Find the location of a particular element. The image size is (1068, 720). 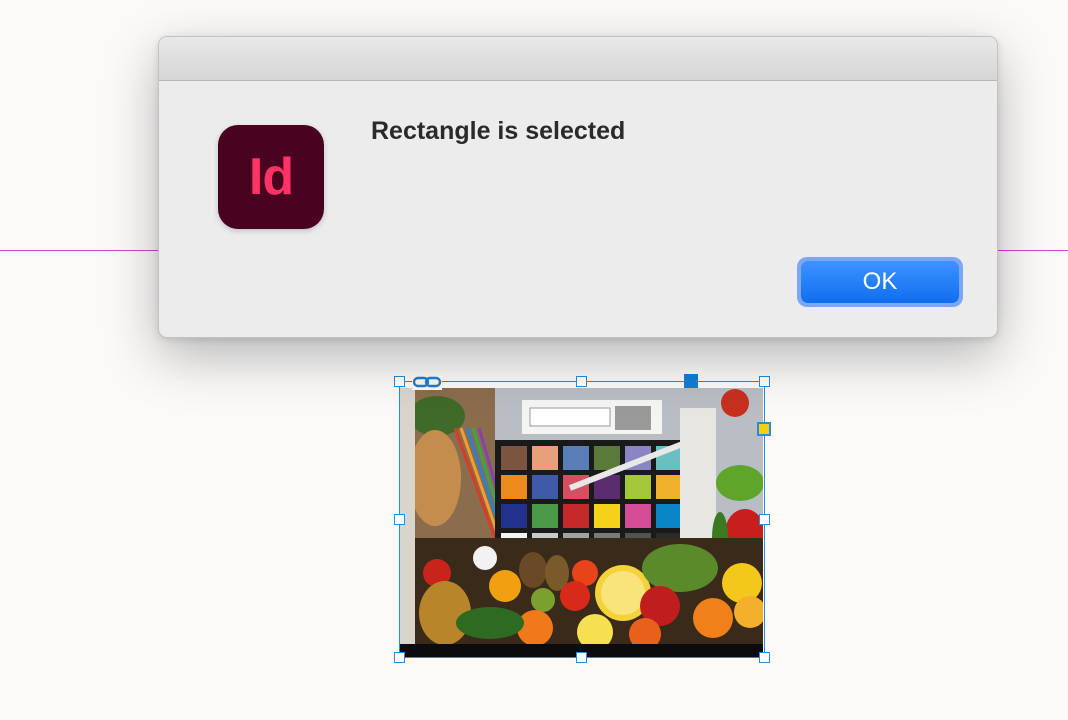

adobe-indesign-icon: Id is located at coordinates (271, 177).